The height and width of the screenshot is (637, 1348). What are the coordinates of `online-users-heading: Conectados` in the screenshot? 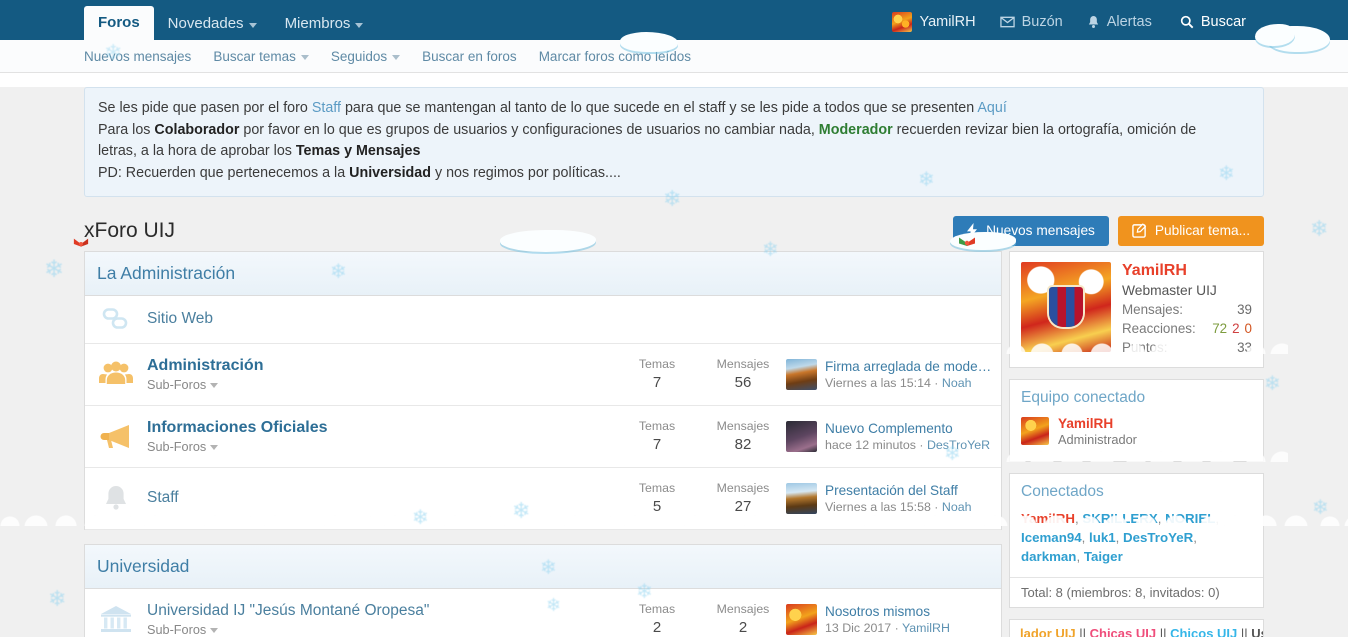 It's located at (1062, 491).